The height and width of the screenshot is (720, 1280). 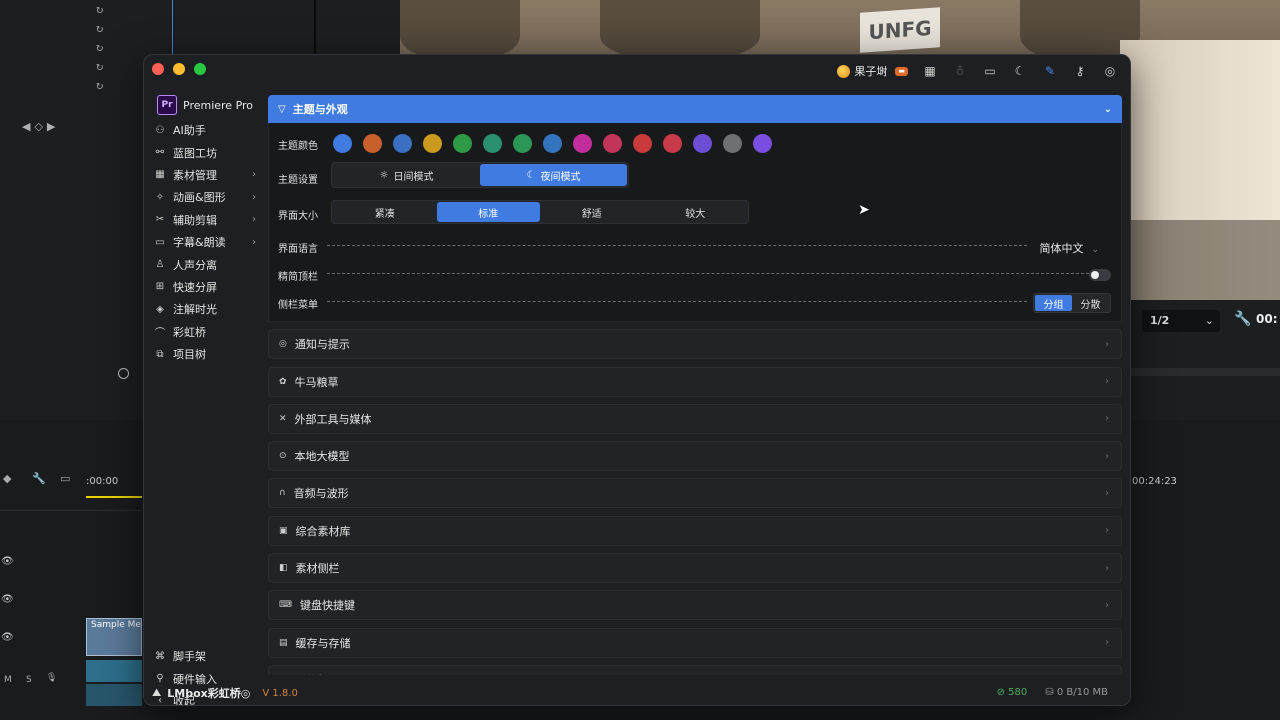 What do you see at coordinates (160, 334) in the screenshot?
I see `rainbow-icon: ⌒` at bounding box center [160, 334].